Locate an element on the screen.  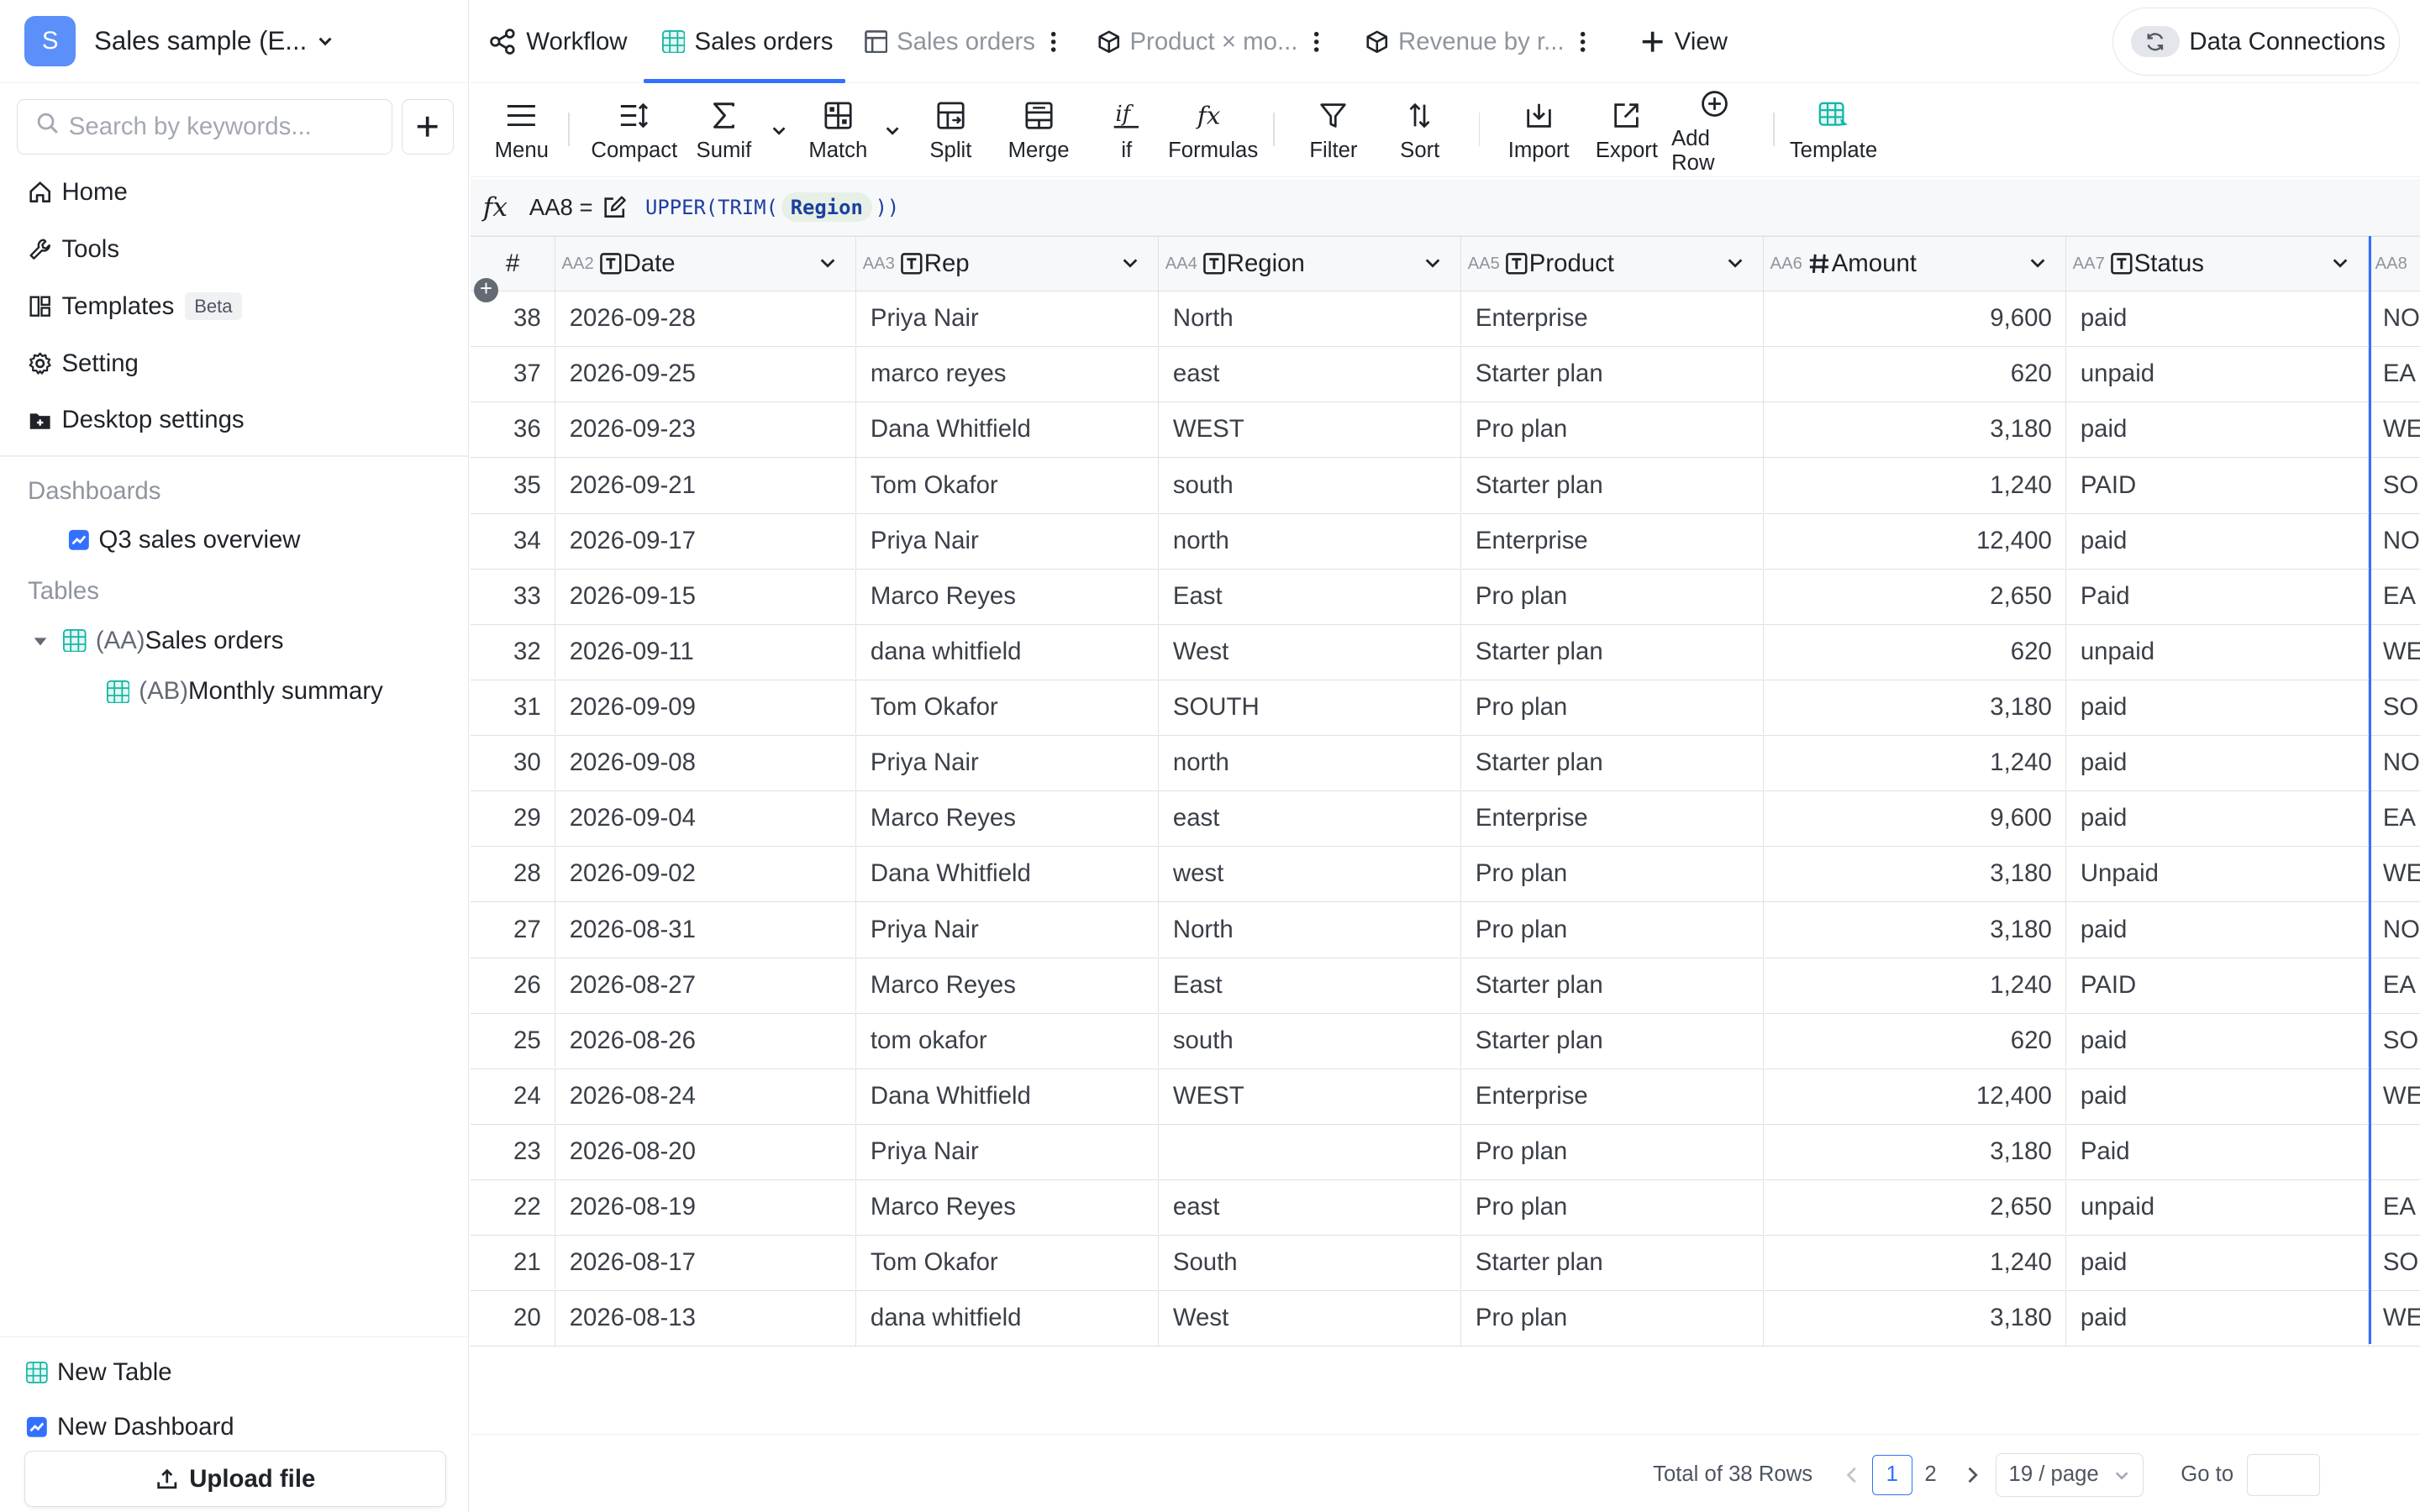
cell-aa8: SO is located at coordinates (2394, 707).